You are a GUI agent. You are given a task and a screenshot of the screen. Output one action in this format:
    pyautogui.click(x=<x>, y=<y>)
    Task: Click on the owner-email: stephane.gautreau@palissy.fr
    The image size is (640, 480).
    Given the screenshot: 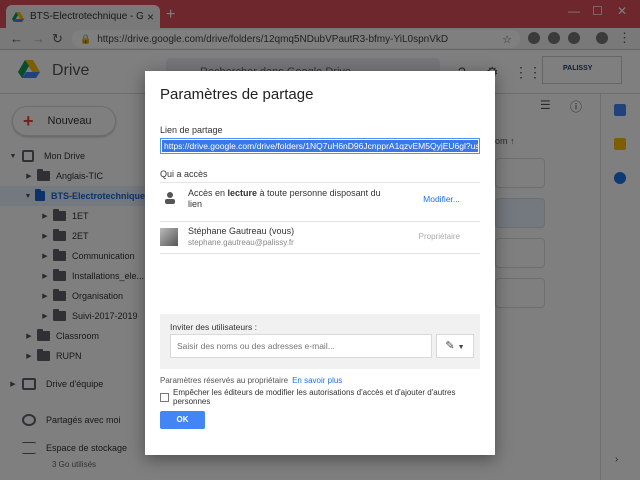 What is the action you would take?
    pyautogui.click(x=241, y=242)
    